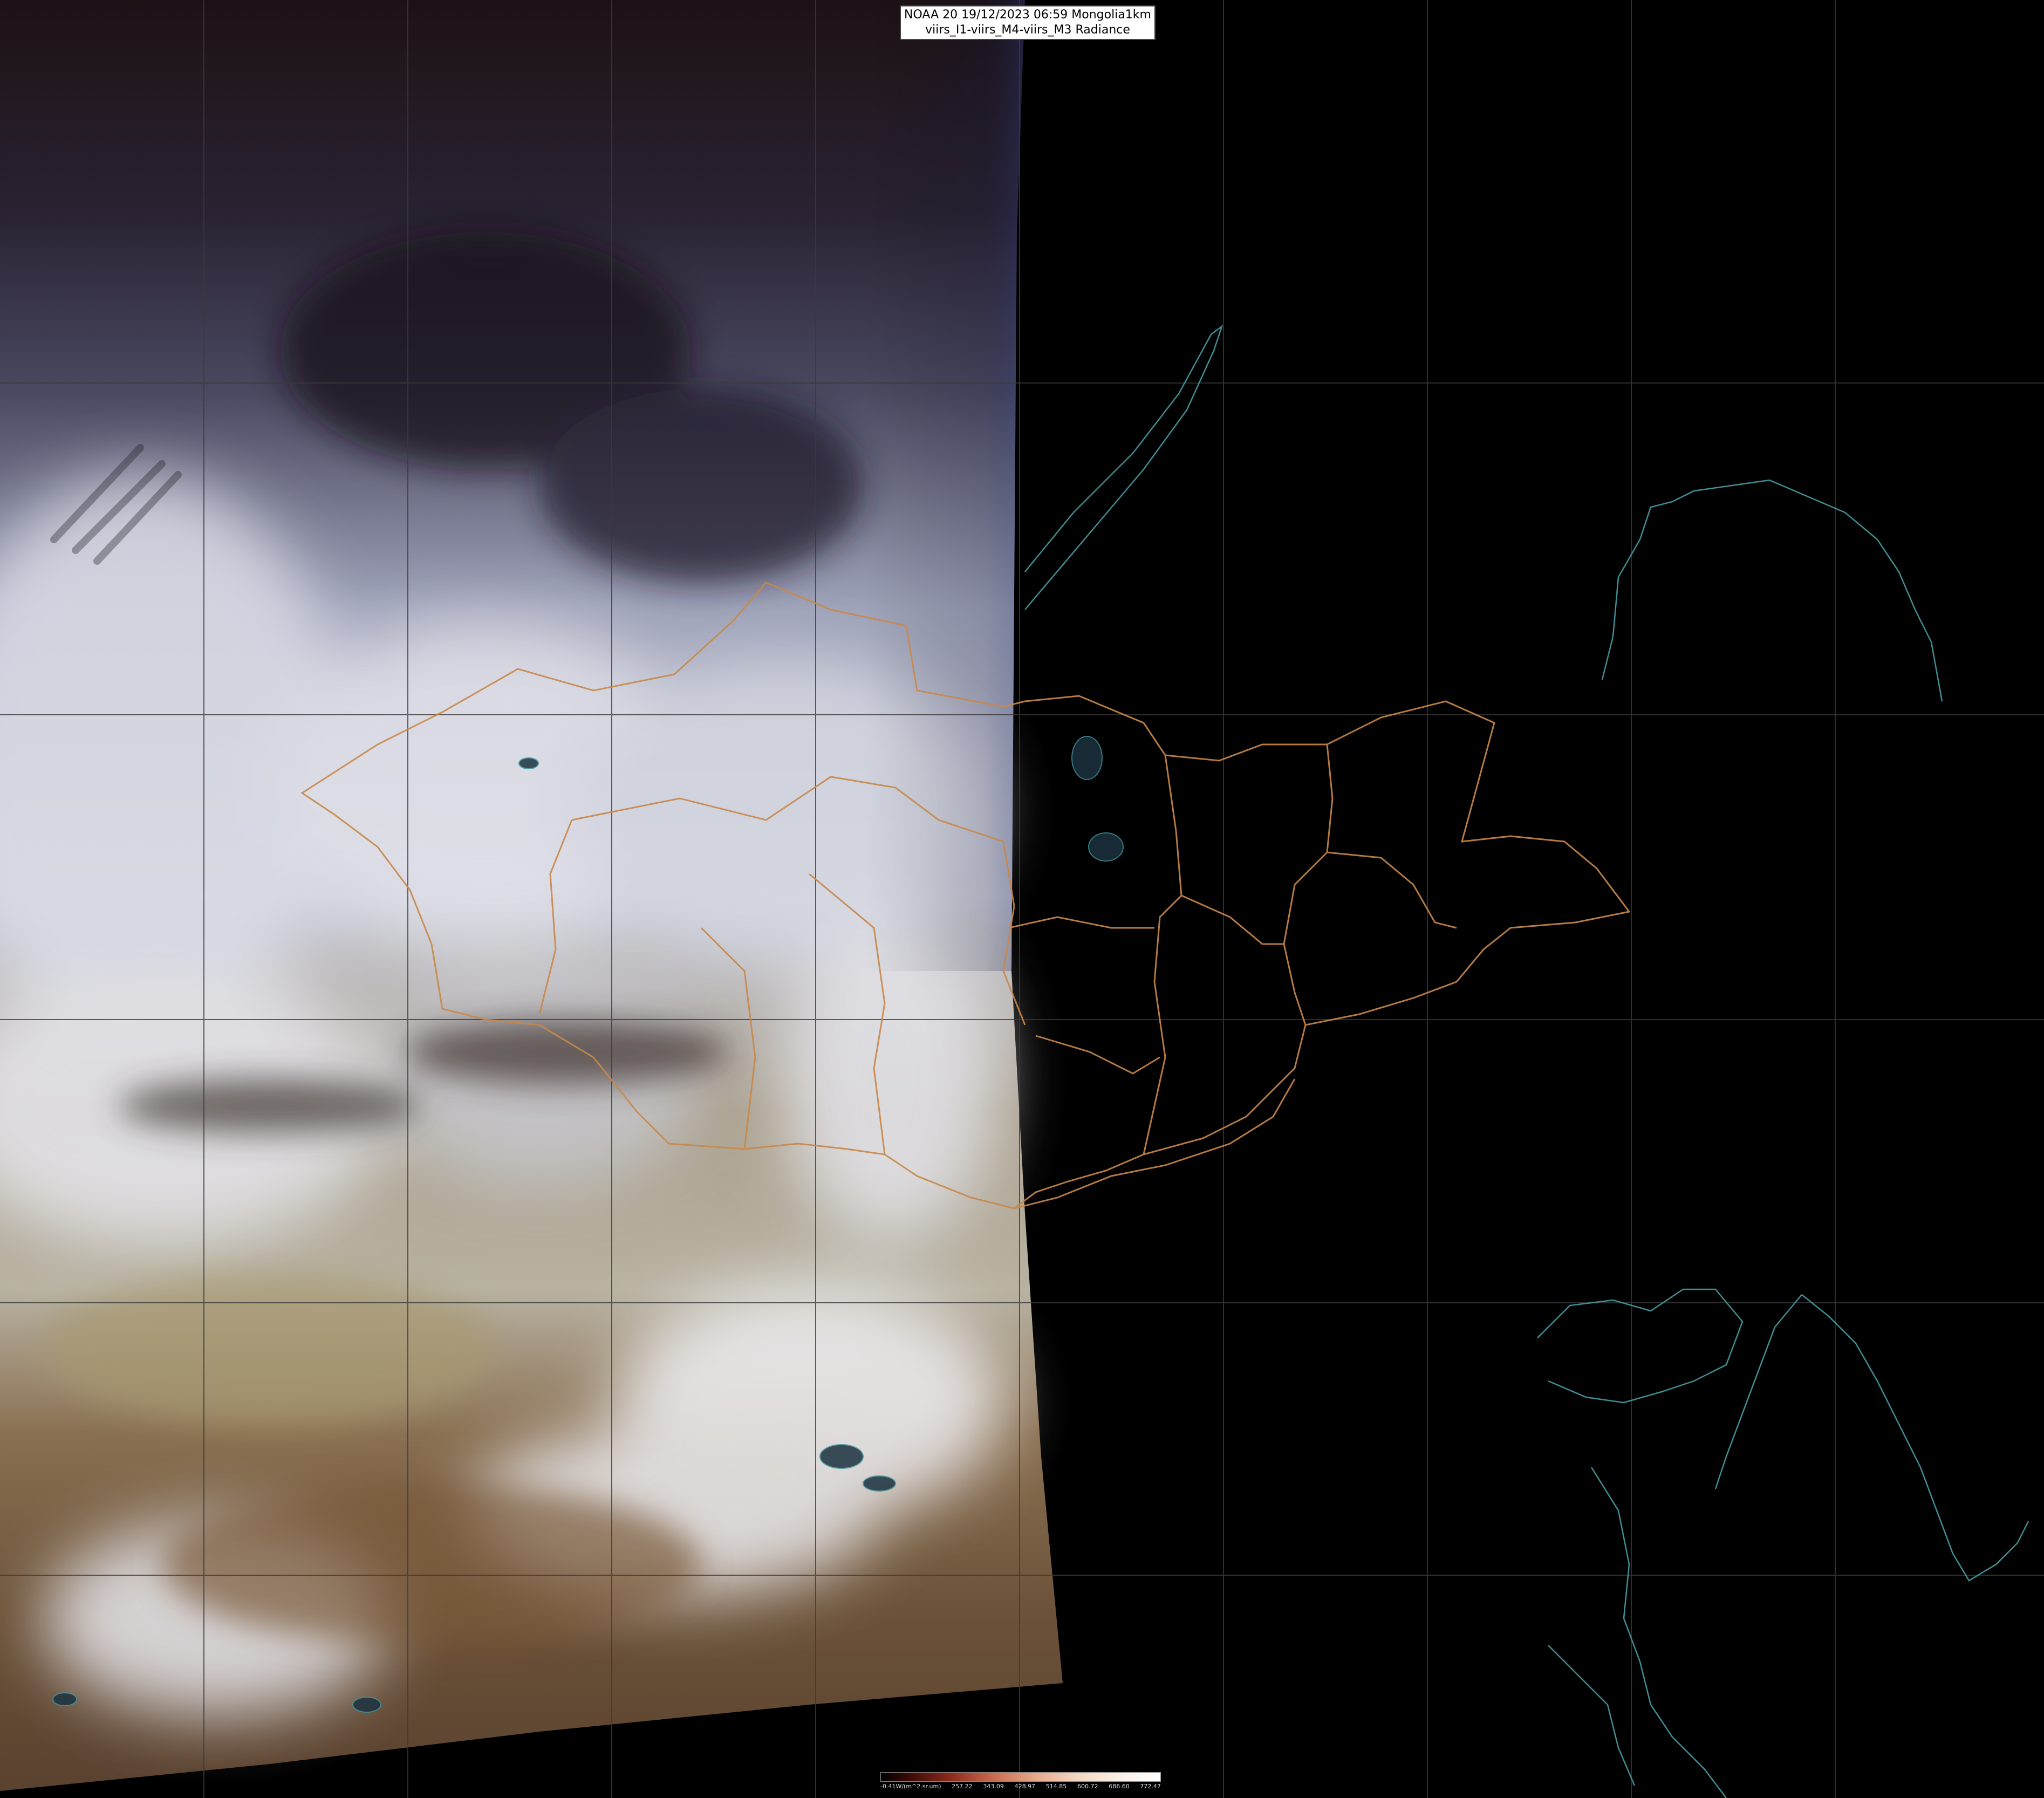  I want to click on scale-tick: 600.72, so click(1087, 1786).